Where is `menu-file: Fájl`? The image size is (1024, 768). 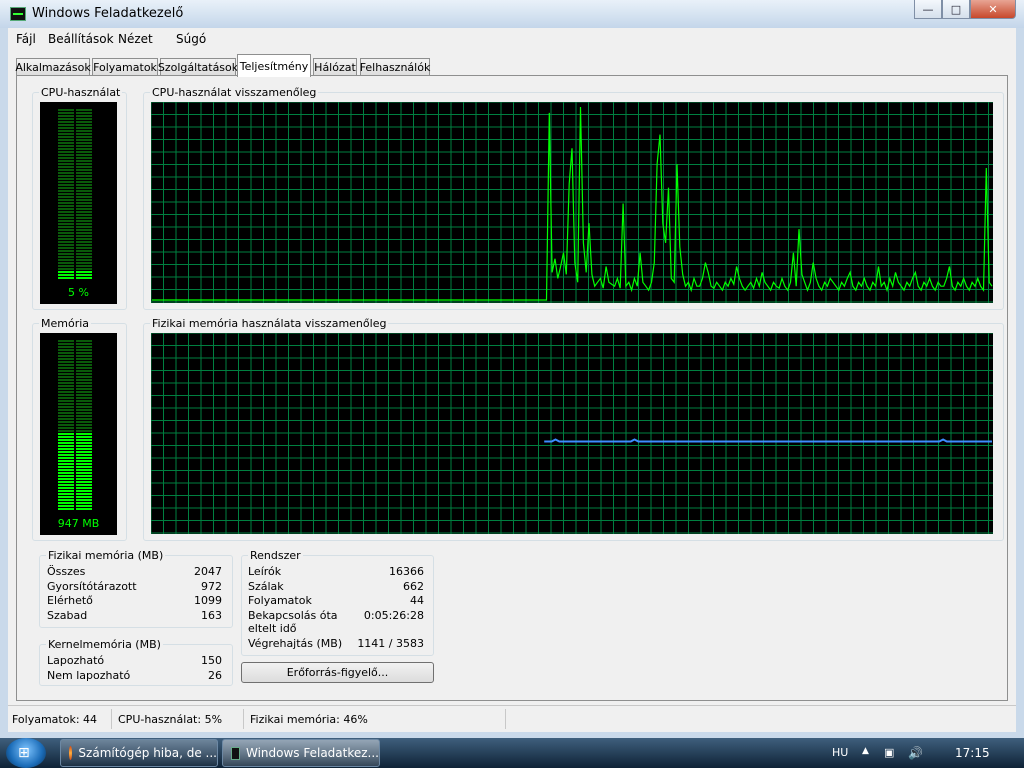 menu-file: Fájl is located at coordinates (26, 39).